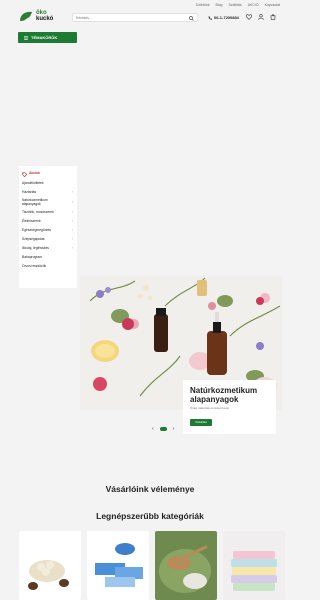 Image resolution: width=320 pixels, height=600 pixels. I want to click on sidebar-item-beauty: Szépségápolás ›, so click(48, 239).